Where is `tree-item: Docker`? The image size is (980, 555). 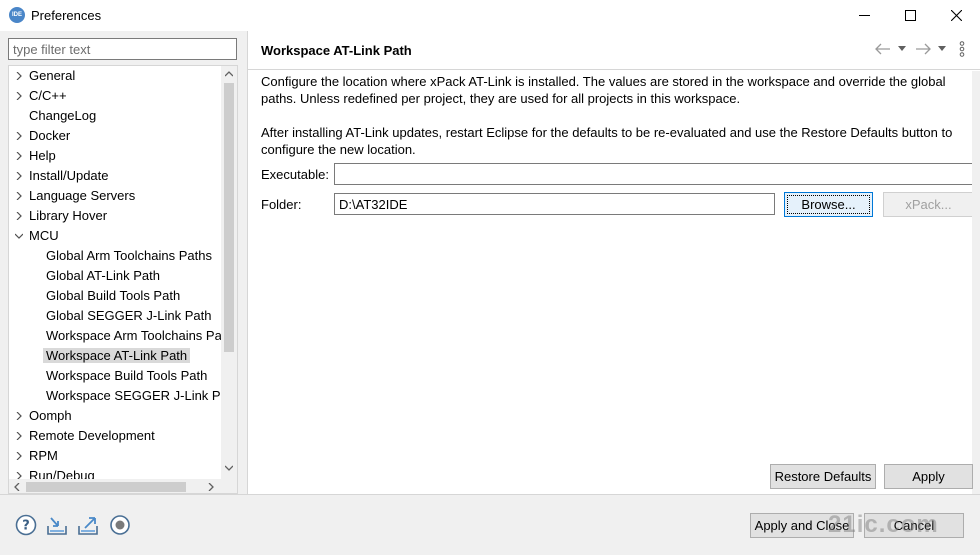 tree-item: Docker is located at coordinates (43, 136).